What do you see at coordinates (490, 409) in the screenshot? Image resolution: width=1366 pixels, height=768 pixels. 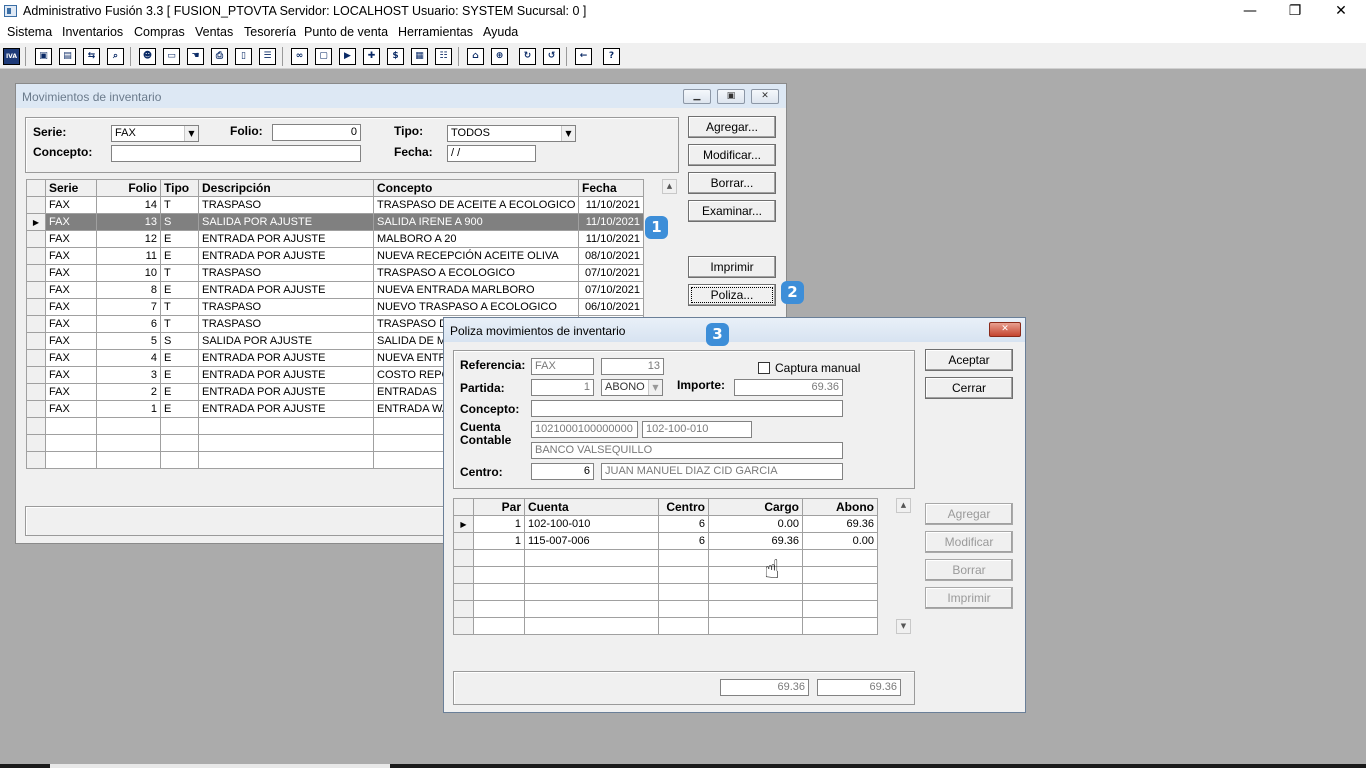 I see `poliza-concepto-label: Concepto:` at bounding box center [490, 409].